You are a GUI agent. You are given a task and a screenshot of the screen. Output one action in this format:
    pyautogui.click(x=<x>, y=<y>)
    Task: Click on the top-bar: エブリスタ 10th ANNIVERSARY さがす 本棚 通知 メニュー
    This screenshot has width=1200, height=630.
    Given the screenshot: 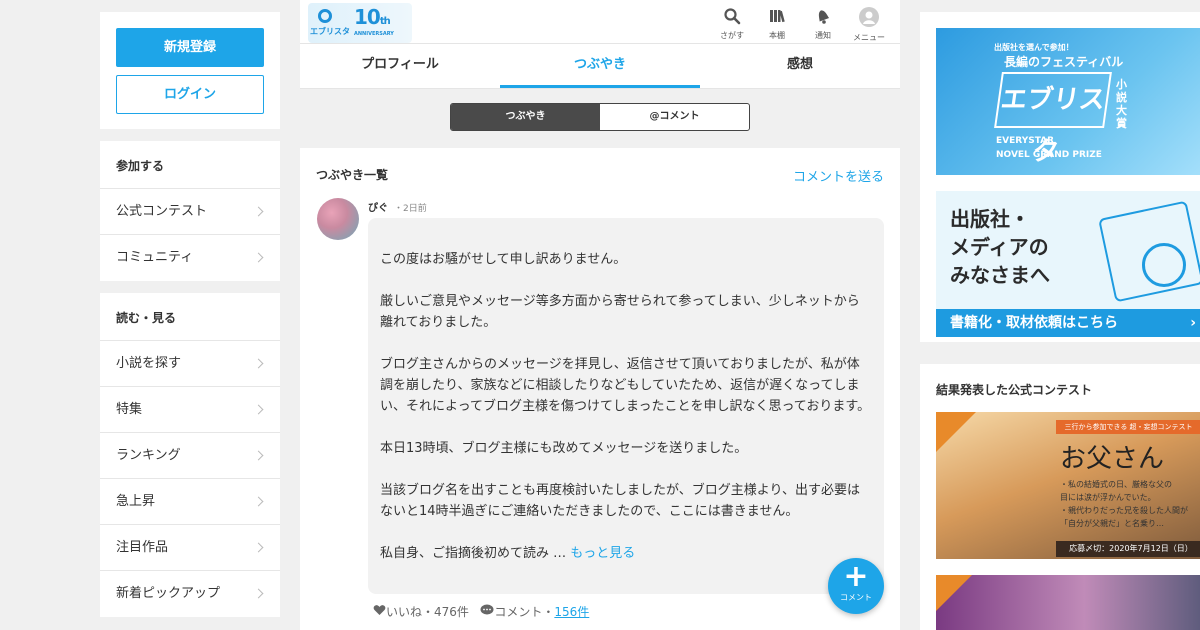 What is the action you would take?
    pyautogui.click(x=600, y=22)
    